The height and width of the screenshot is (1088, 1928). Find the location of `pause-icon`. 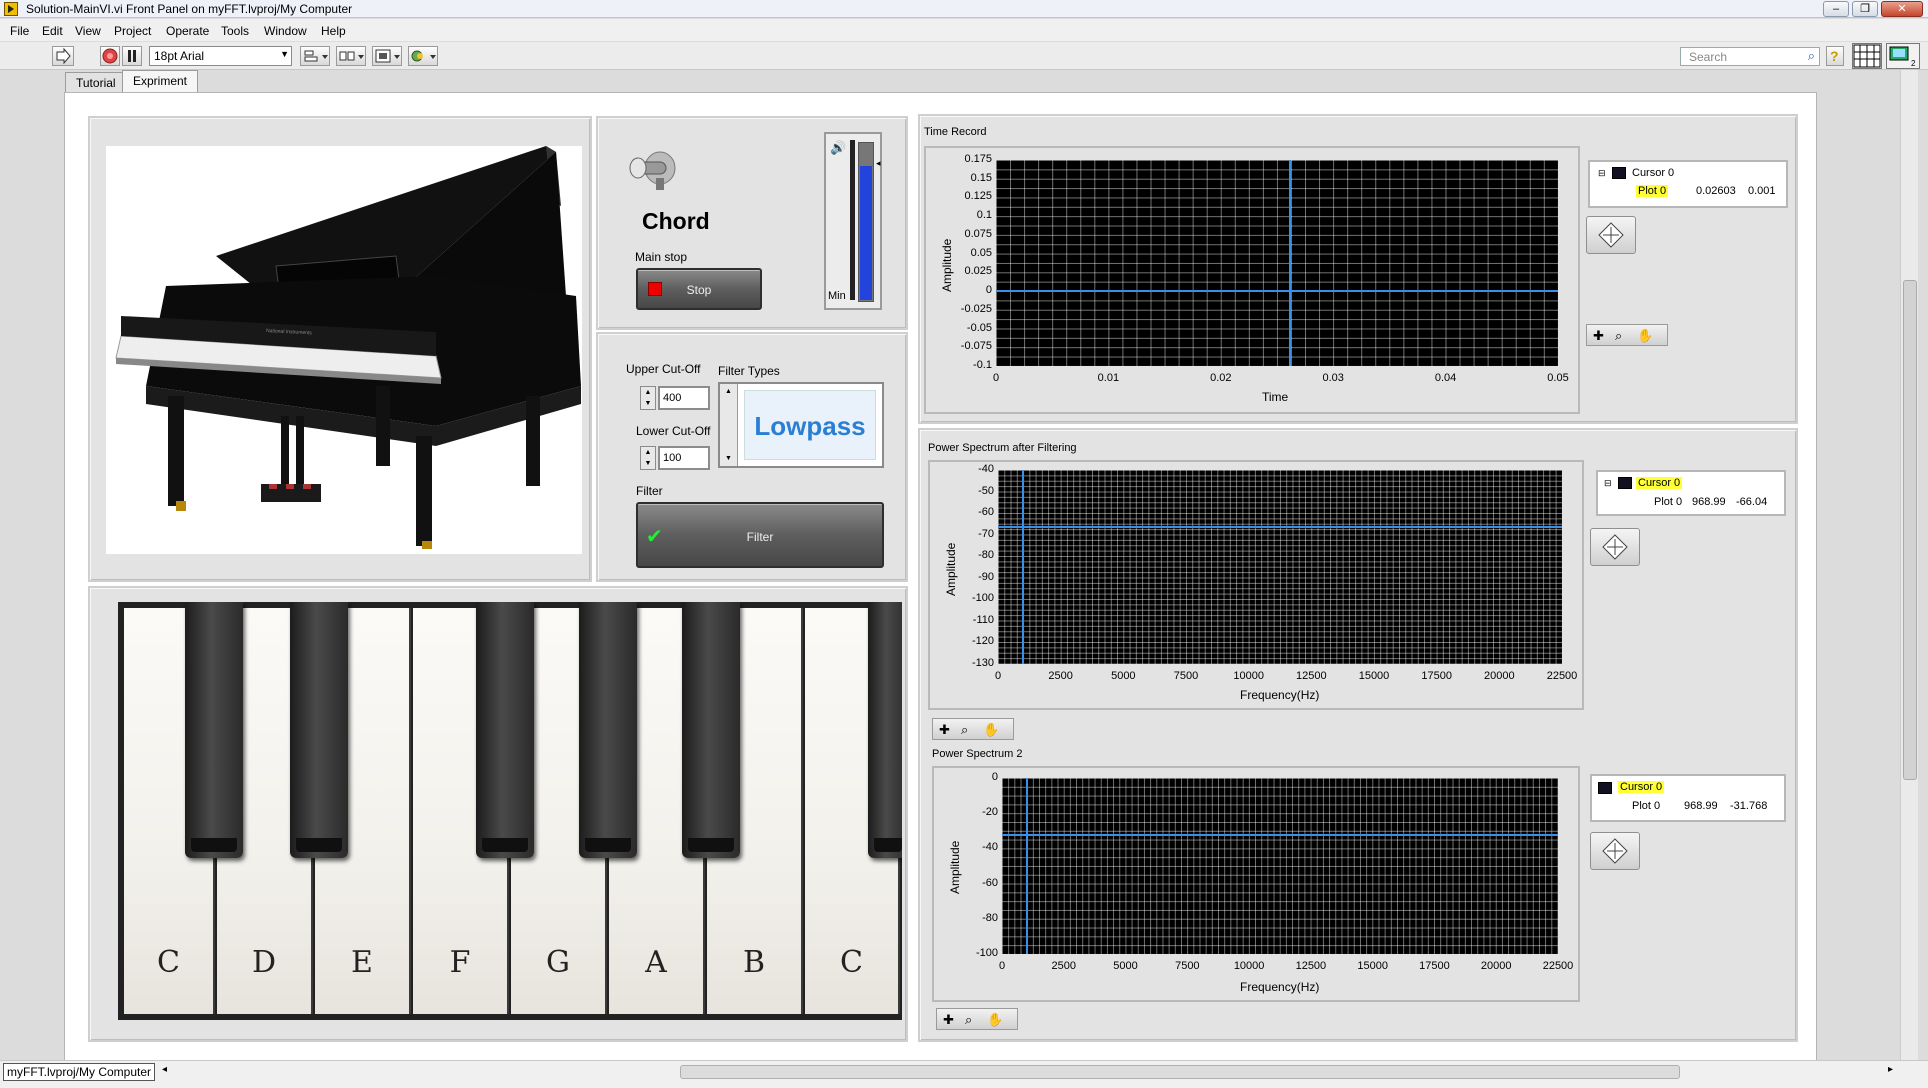

pause-icon is located at coordinates (132, 56).